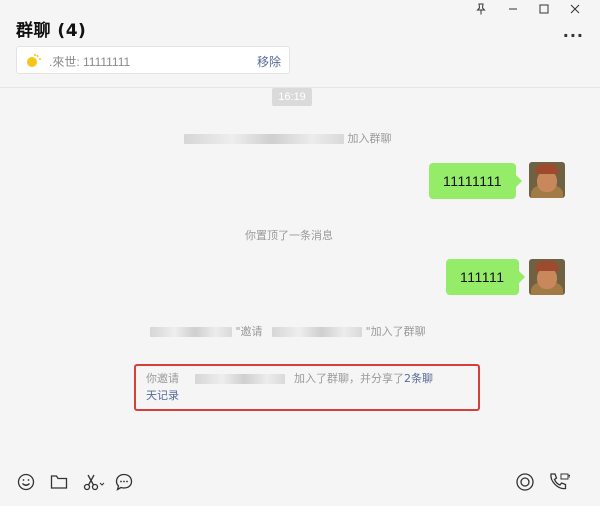 The image size is (600, 506). What do you see at coordinates (559, 482) in the screenshot?
I see `call-icon` at bounding box center [559, 482].